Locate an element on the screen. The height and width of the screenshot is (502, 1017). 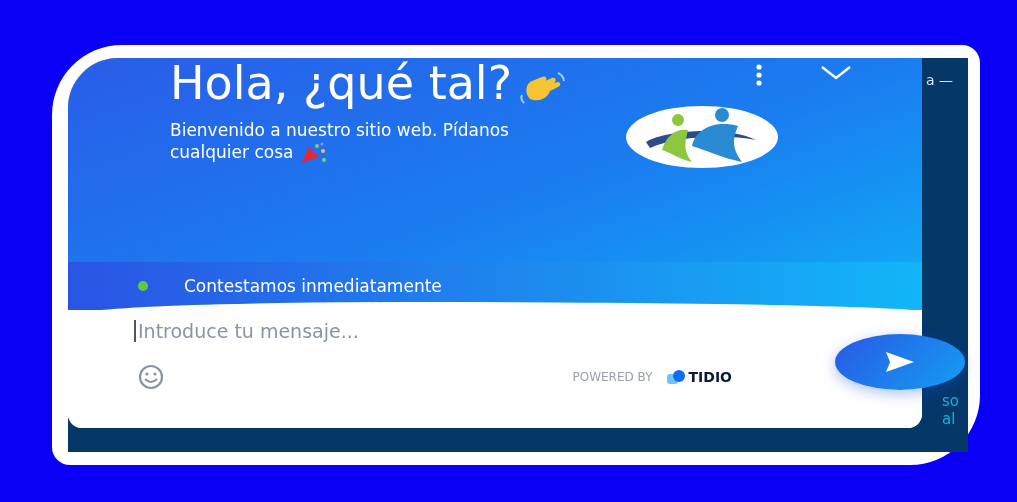
greeting-title: Hola, ¿qué tal? is located at coordinates (405, 83).